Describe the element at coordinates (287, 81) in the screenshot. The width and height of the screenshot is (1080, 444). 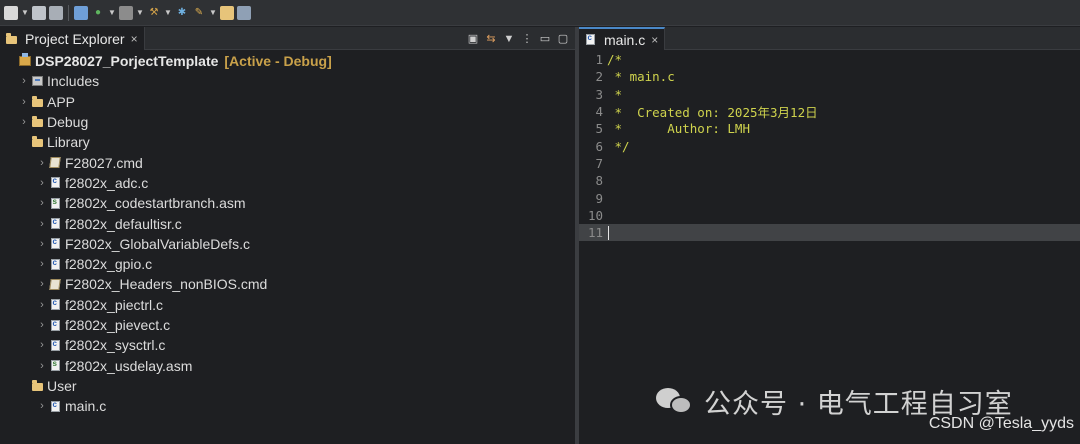
I see `tree-item: › Includes` at that location.